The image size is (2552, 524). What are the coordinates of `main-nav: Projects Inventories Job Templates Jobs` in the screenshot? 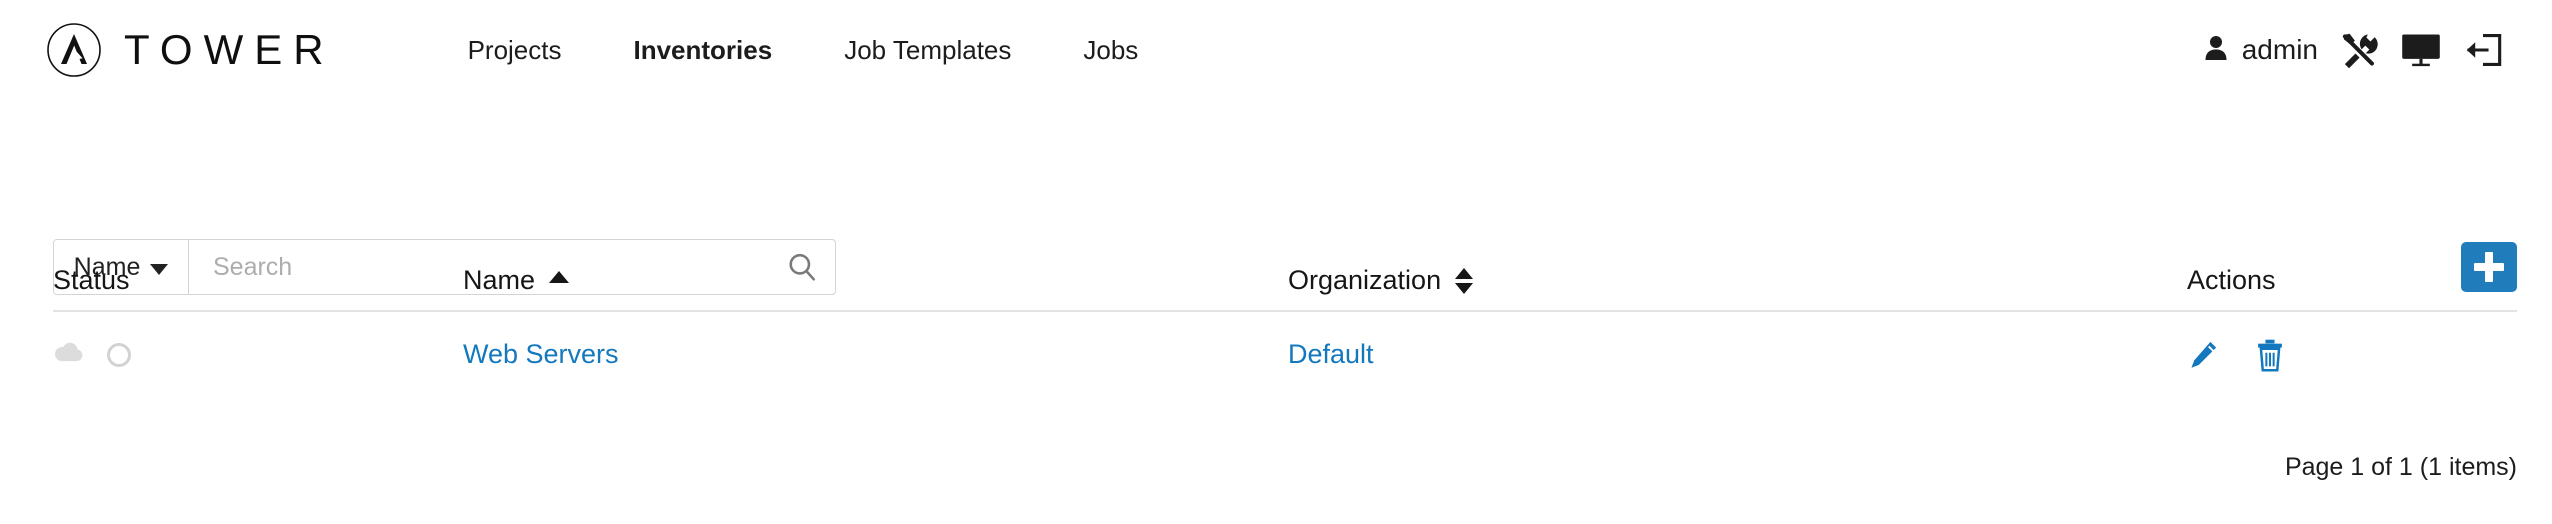 It's located at (803, 50).